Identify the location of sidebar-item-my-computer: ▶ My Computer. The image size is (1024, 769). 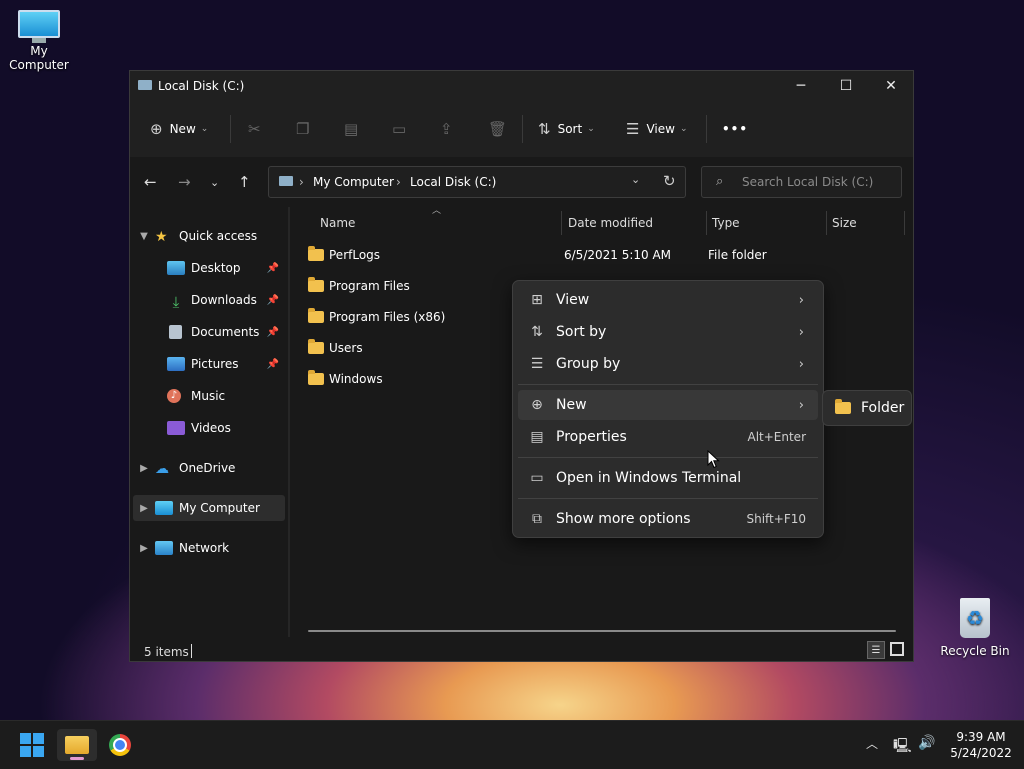
(209, 508).